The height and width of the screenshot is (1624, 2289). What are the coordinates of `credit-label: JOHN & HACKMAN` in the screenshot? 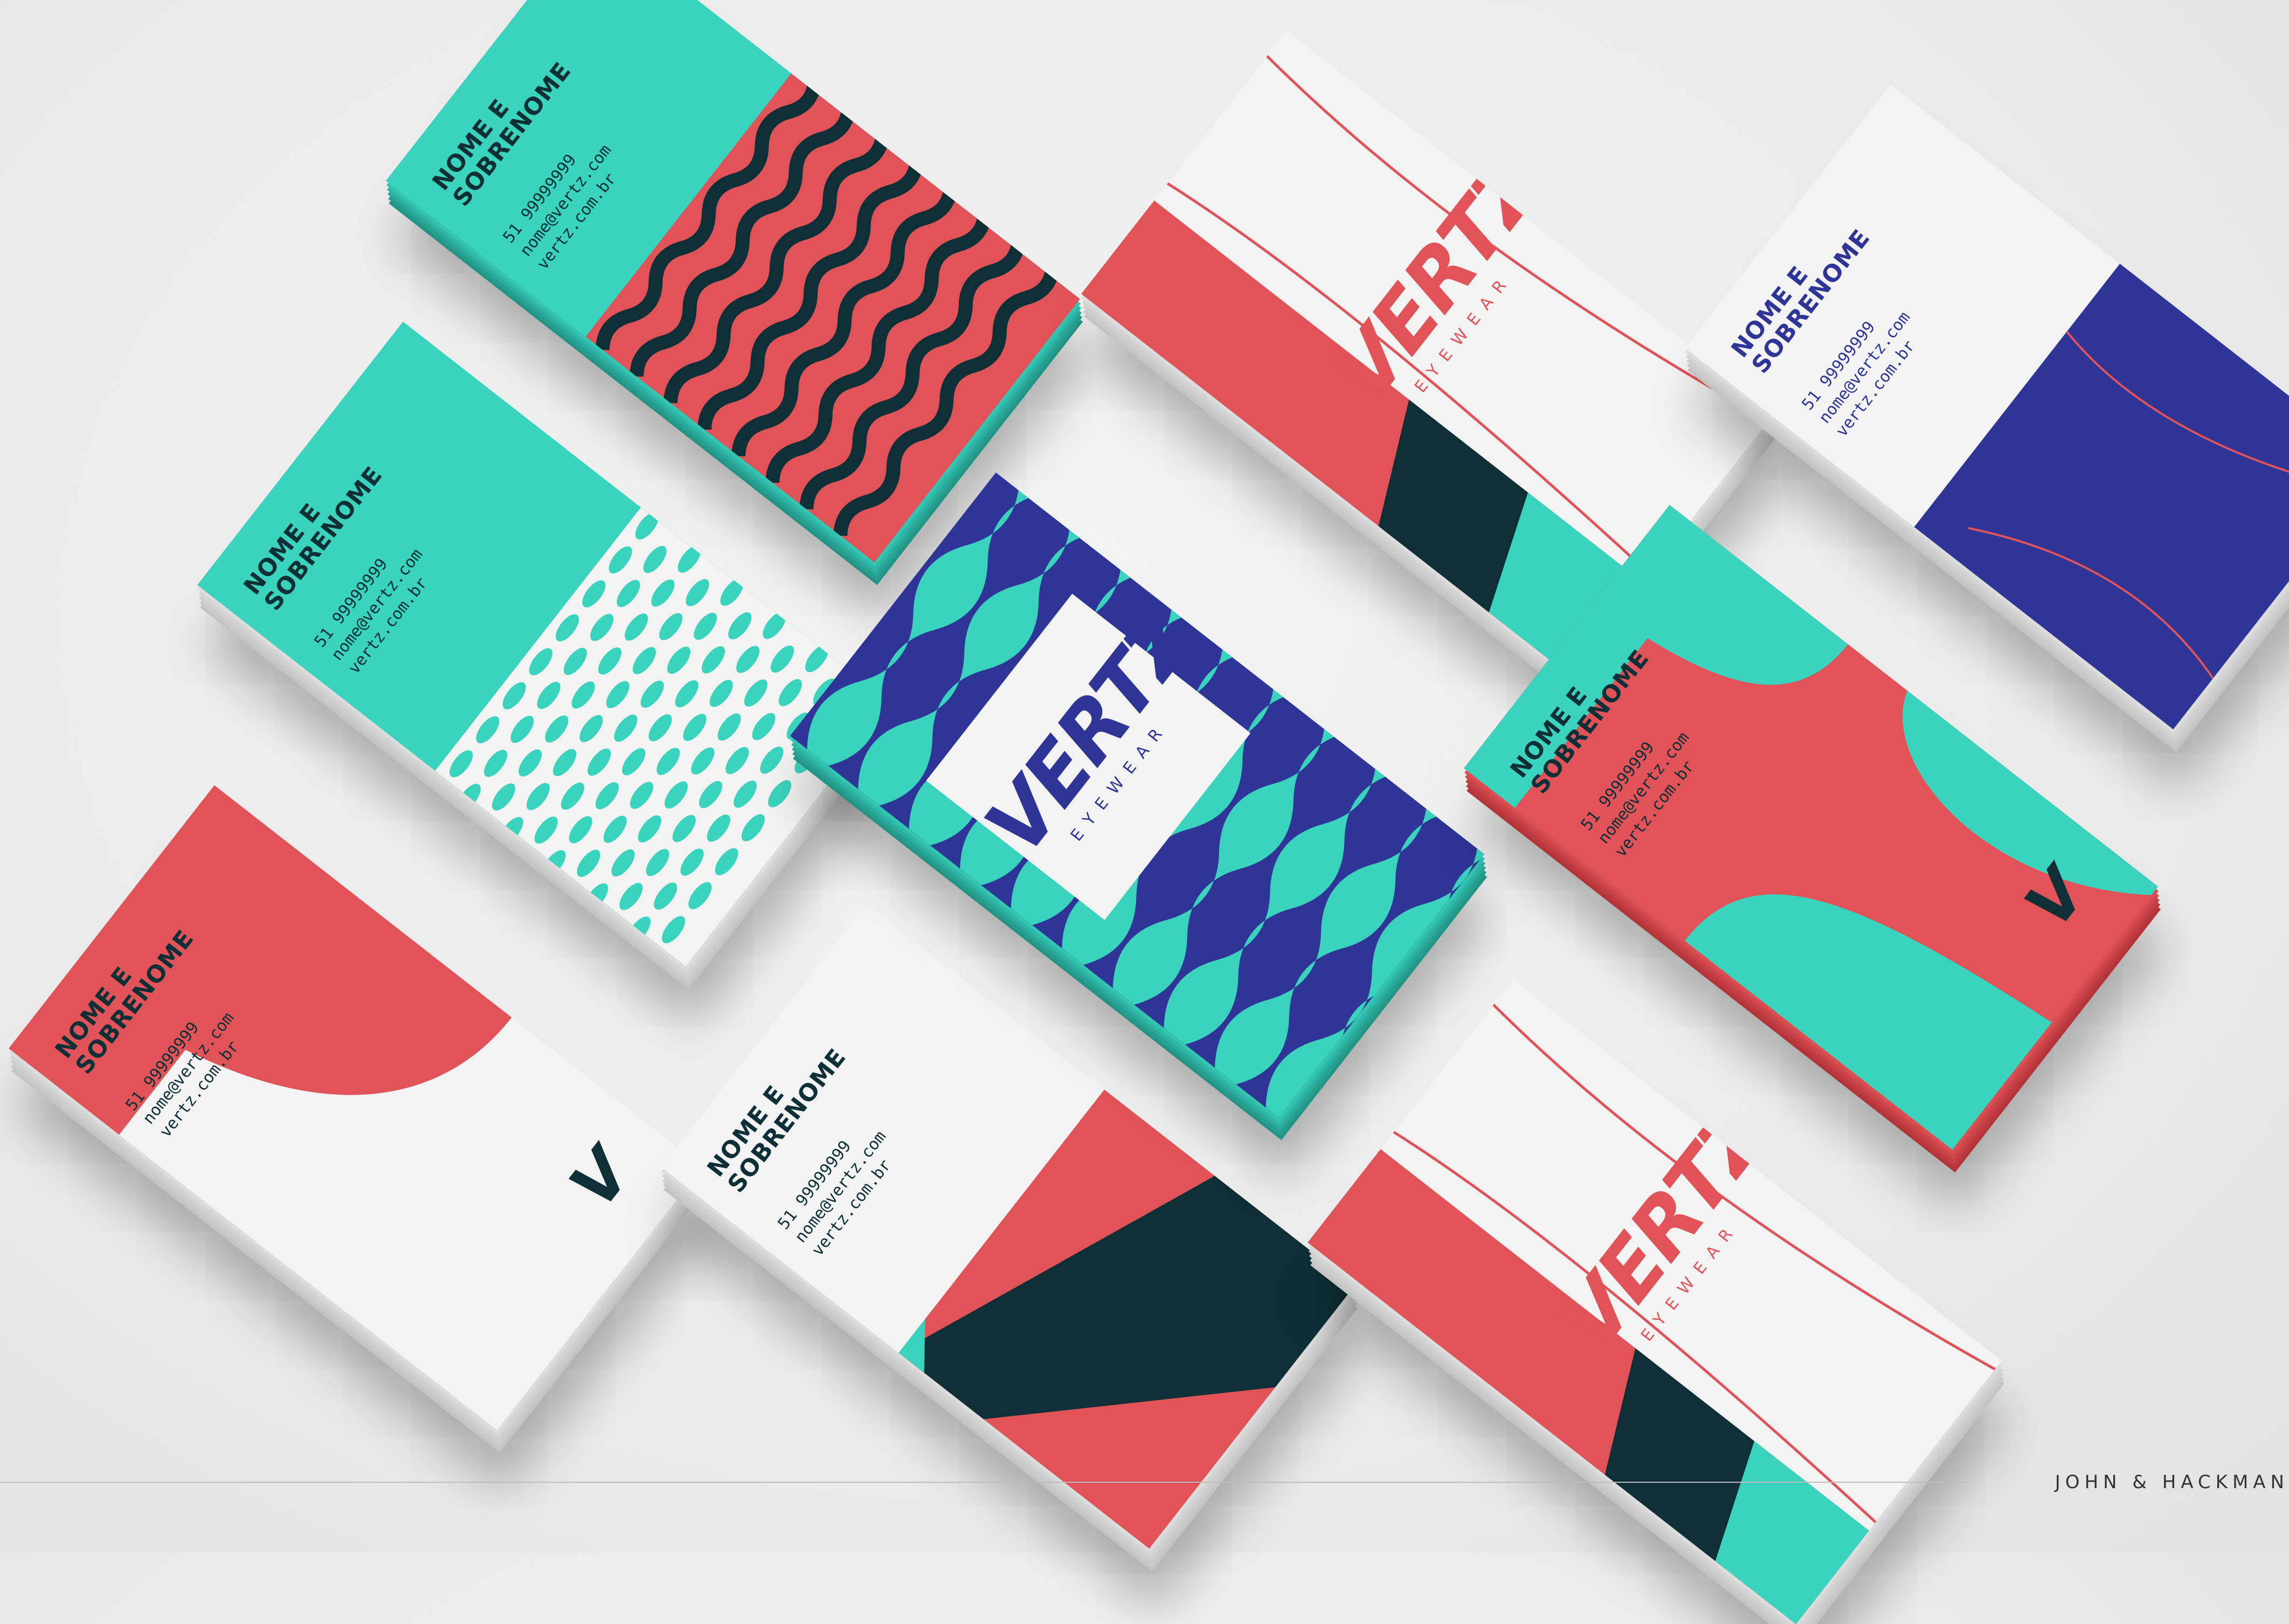 It's located at (2172, 1482).